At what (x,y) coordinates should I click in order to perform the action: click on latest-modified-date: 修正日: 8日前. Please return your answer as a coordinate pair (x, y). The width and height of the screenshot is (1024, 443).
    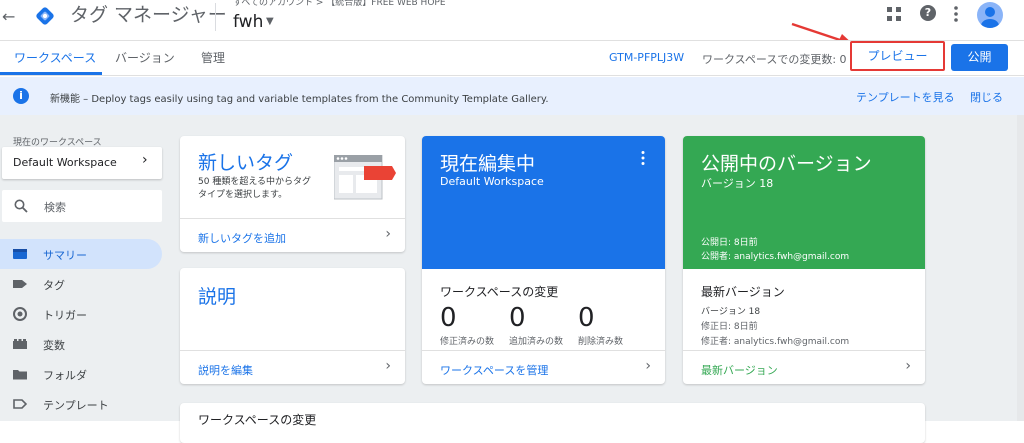
    Looking at the image, I should click on (729, 327).